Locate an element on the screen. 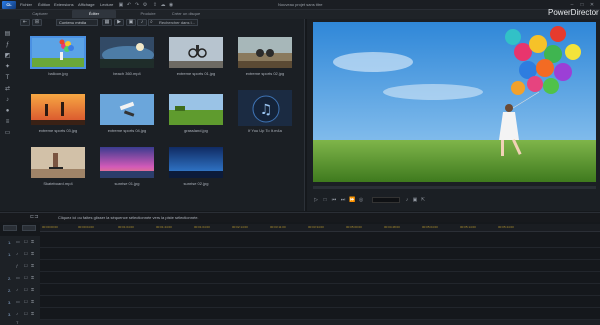 The height and width of the screenshot is (325, 600). timeline-toolbar-icon: ⊏⊐ is located at coordinates (34, 217).